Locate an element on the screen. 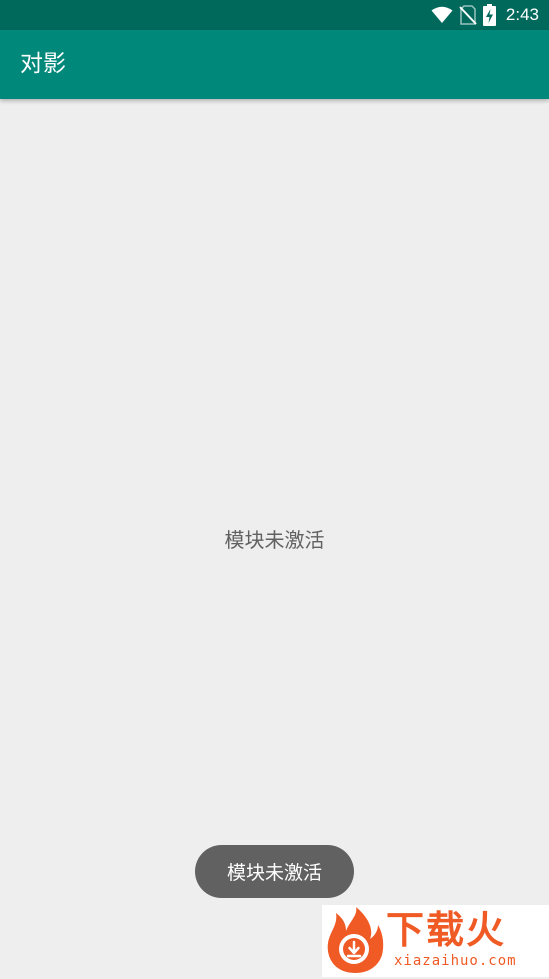  watermark: 下载火 xiazaihuo.com is located at coordinates (435, 941).